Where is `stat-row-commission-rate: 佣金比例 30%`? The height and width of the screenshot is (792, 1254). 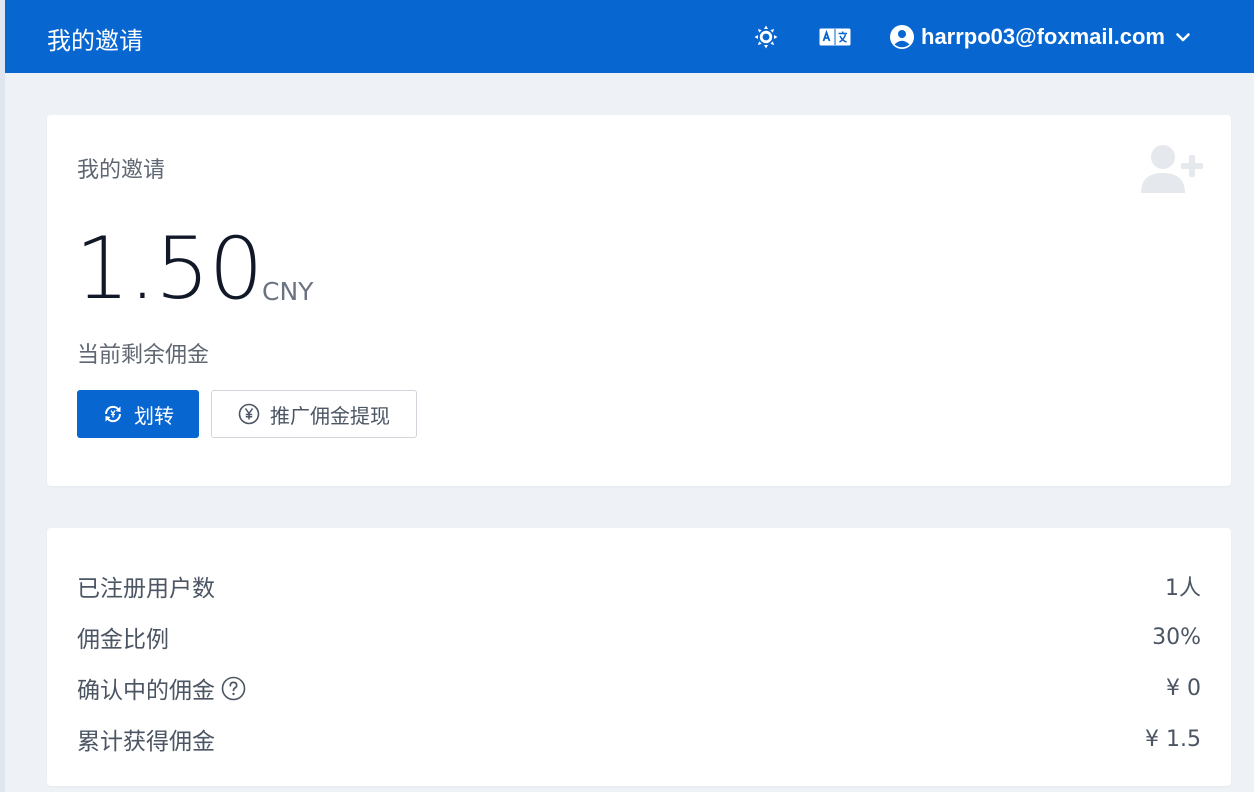
stat-row-commission-rate: 佣金比例 30% is located at coordinates (639, 637).